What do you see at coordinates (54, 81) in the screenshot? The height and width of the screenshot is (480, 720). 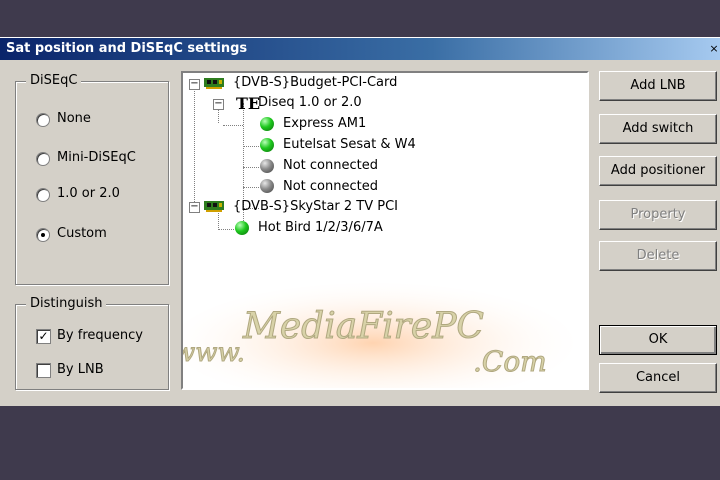 I see `diseqc-legend: DiSEqC` at bounding box center [54, 81].